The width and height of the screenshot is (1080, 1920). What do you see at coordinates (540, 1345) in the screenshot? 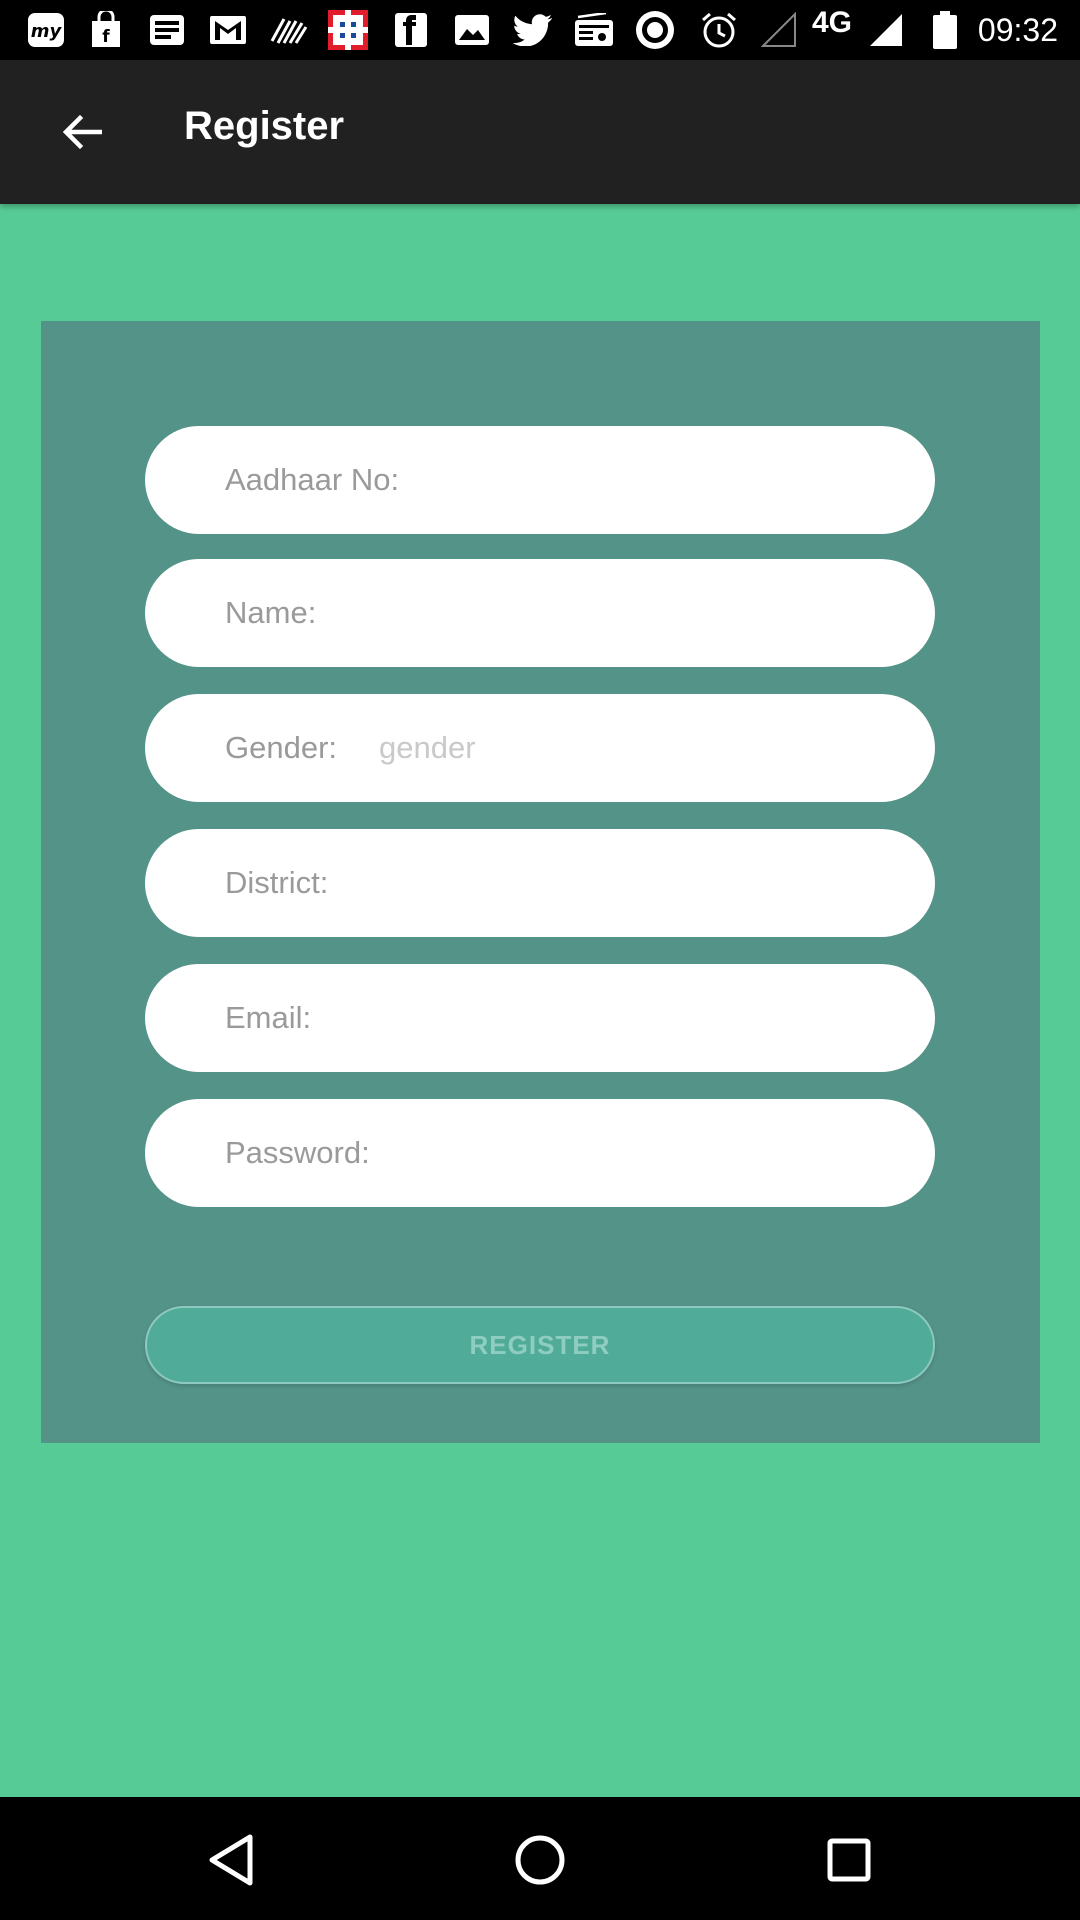
I see `register-button: REGISTER` at bounding box center [540, 1345].